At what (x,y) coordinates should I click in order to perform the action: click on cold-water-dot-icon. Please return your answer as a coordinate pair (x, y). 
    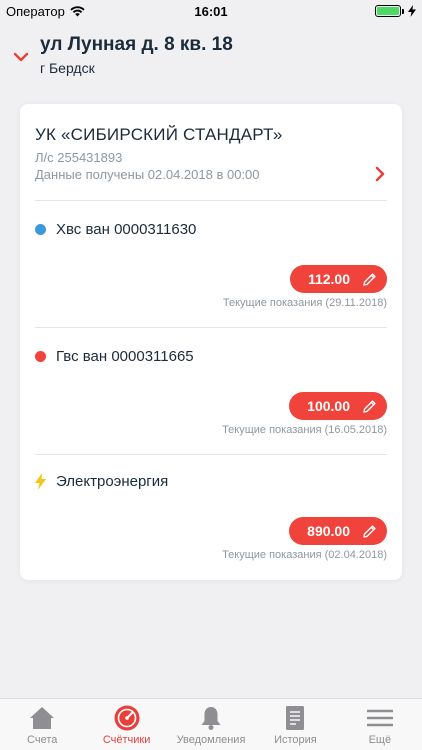
    Looking at the image, I should click on (40, 229).